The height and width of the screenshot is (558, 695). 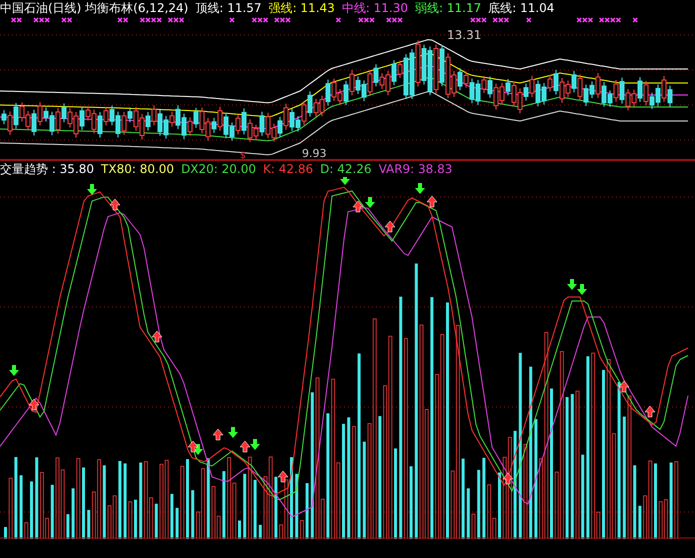 I want to click on legend-text: 强线: 11.43, so click(x=301, y=8).